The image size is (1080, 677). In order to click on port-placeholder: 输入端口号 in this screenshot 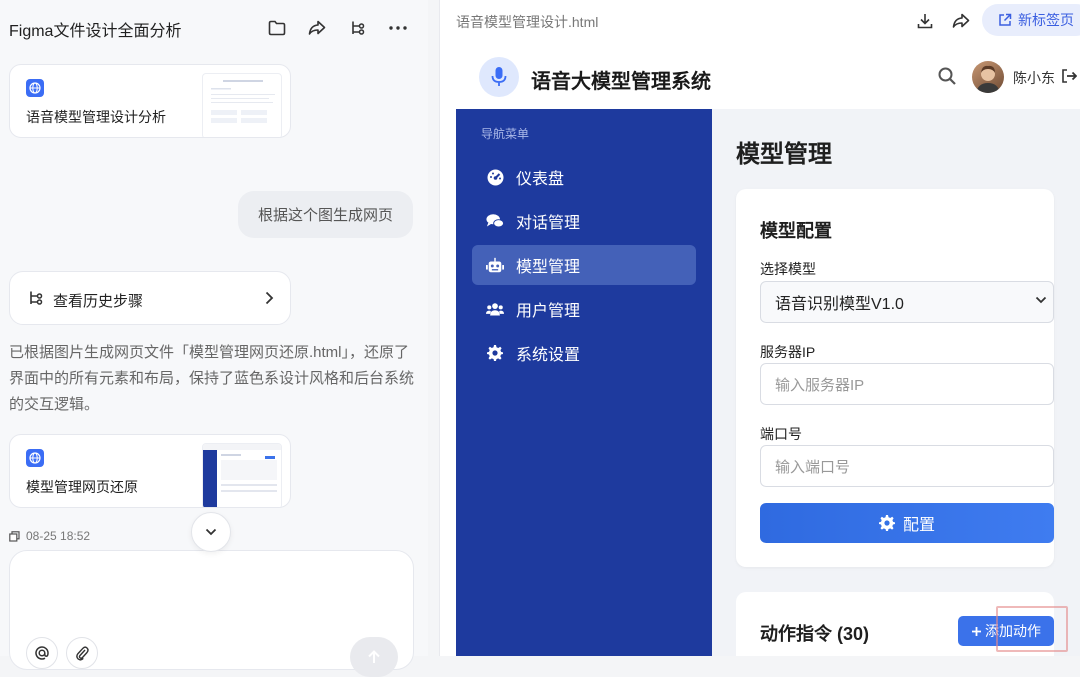, I will do `click(813, 467)`.